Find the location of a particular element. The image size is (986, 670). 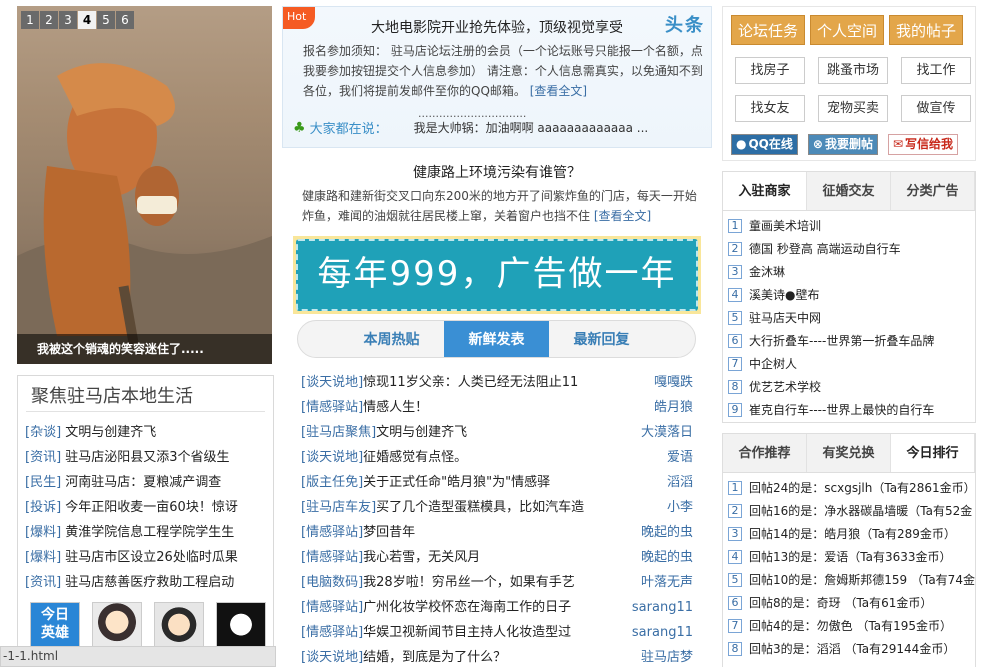

slider-page-5: 5 is located at coordinates (106, 20).